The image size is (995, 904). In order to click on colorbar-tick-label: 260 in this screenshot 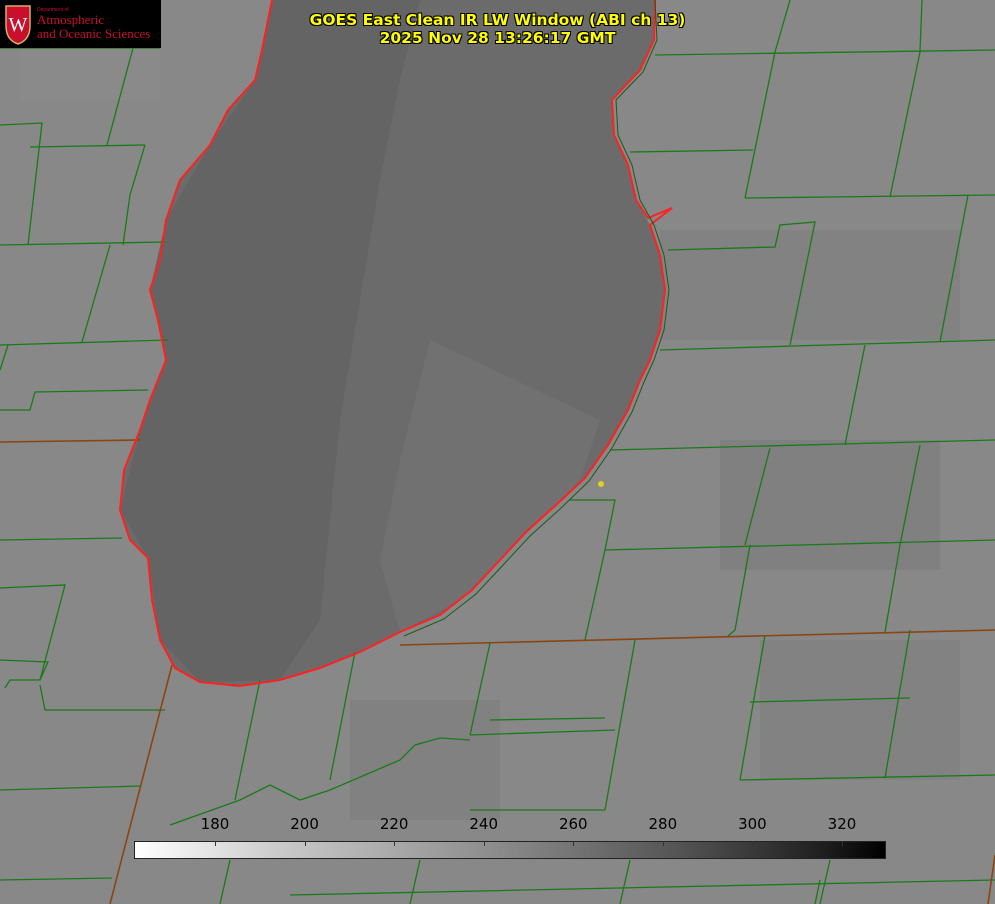, I will do `click(573, 824)`.